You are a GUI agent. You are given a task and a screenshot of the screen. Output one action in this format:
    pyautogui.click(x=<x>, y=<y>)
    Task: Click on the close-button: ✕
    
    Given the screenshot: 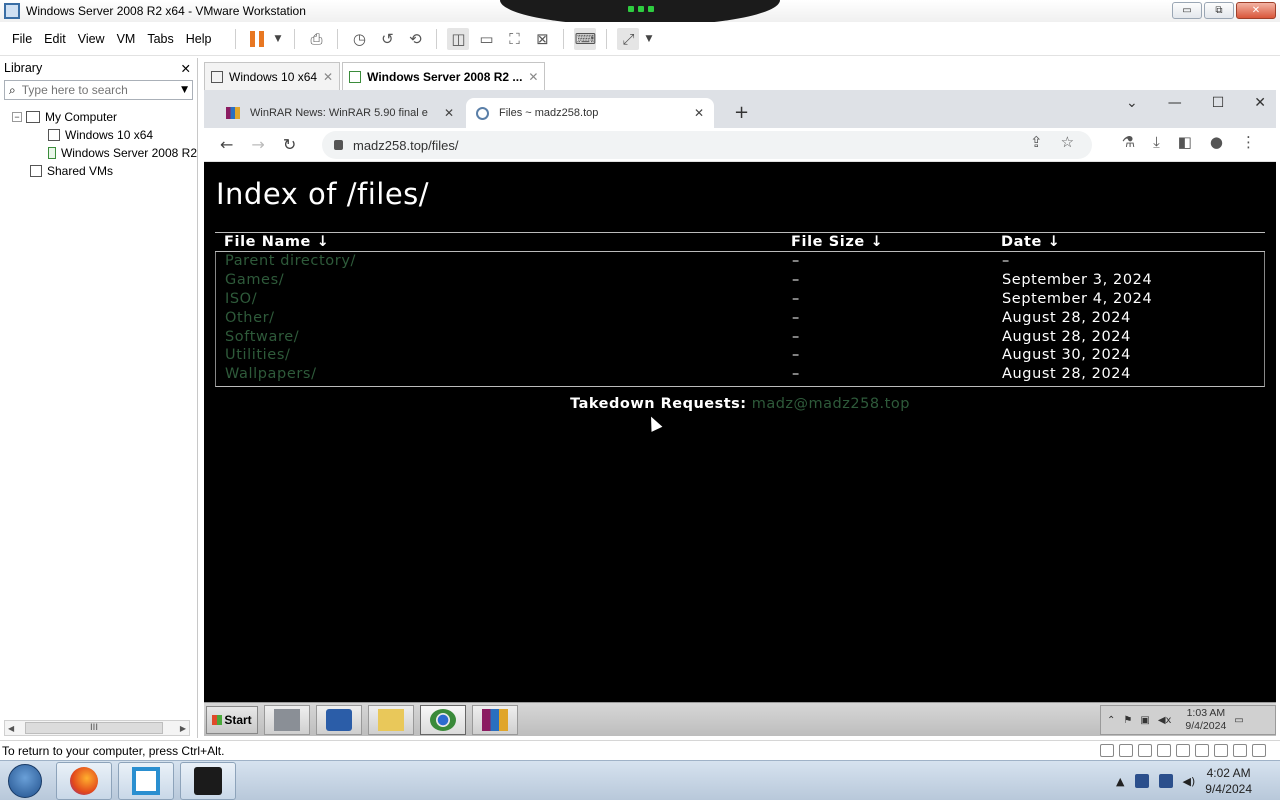 What is the action you would take?
    pyautogui.click(x=1256, y=10)
    